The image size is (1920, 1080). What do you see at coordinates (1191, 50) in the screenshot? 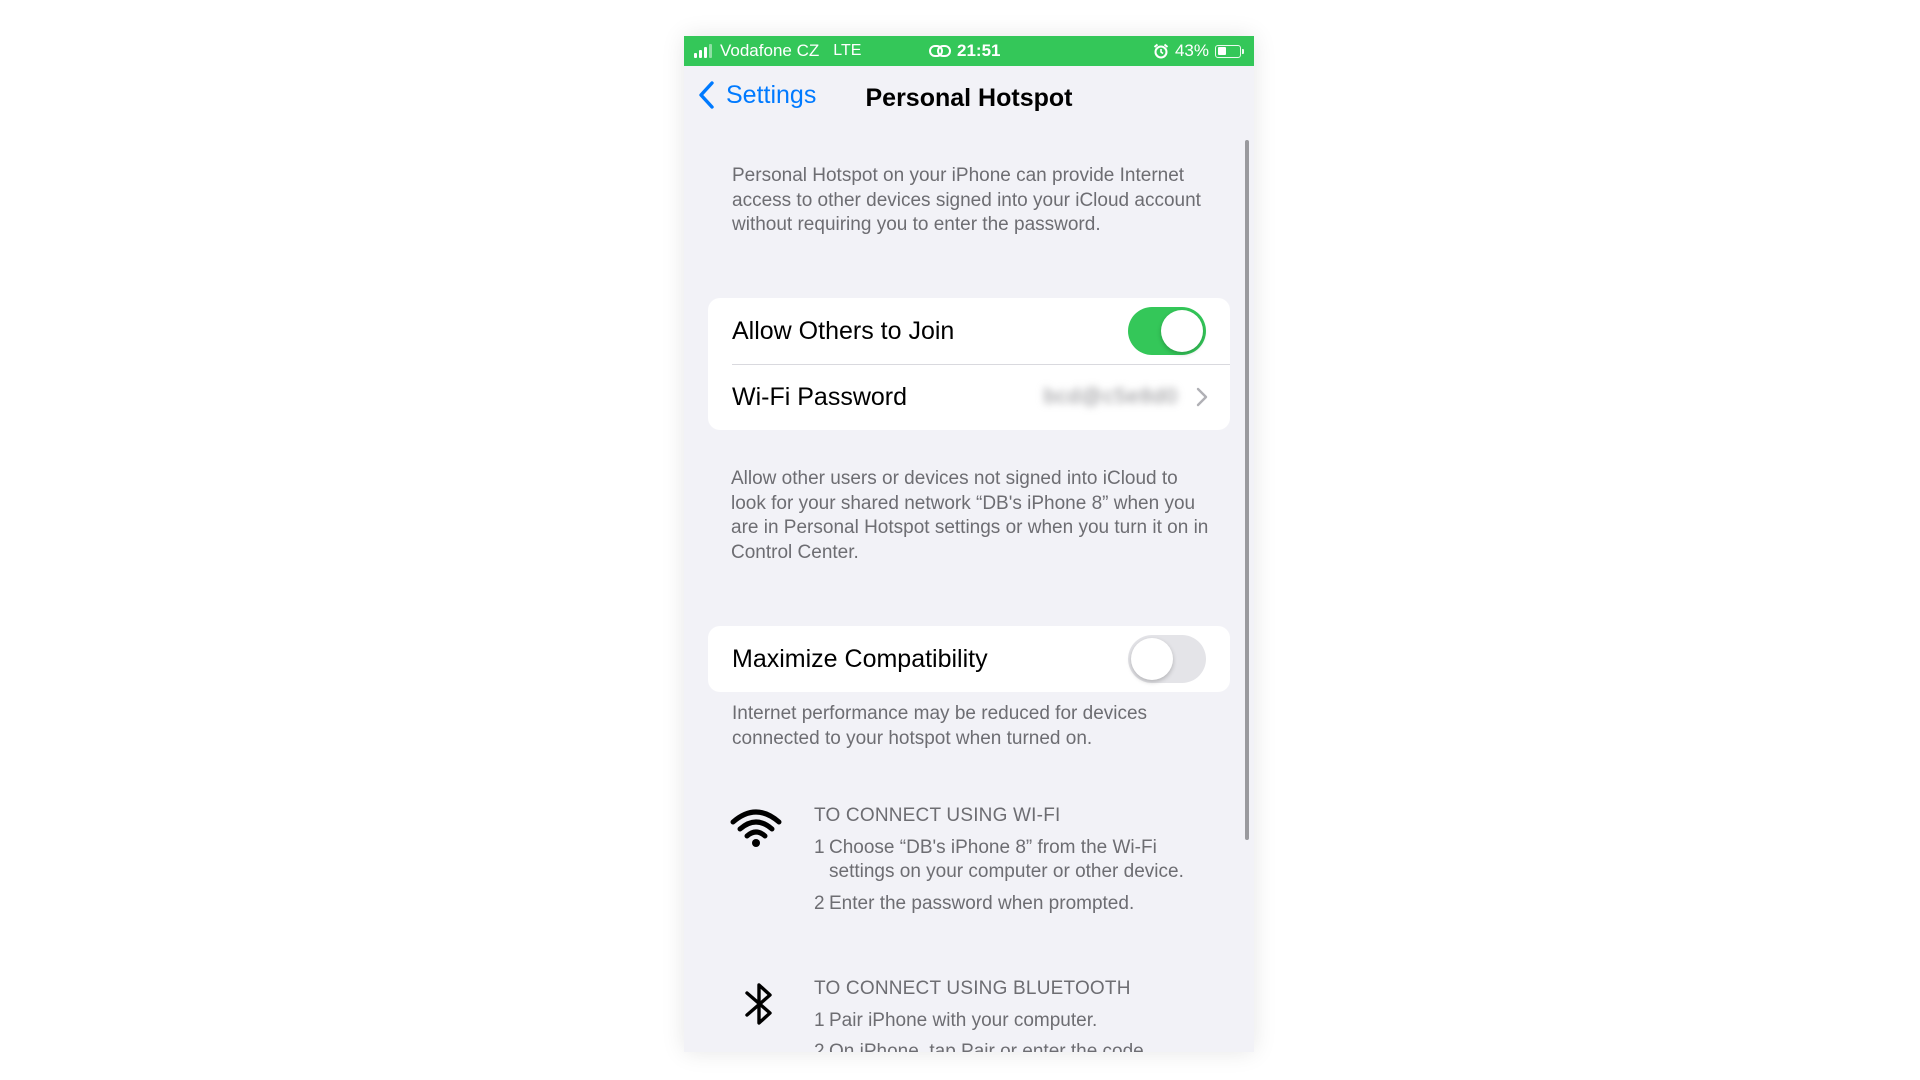
I see `battery-percent: 43%` at bounding box center [1191, 50].